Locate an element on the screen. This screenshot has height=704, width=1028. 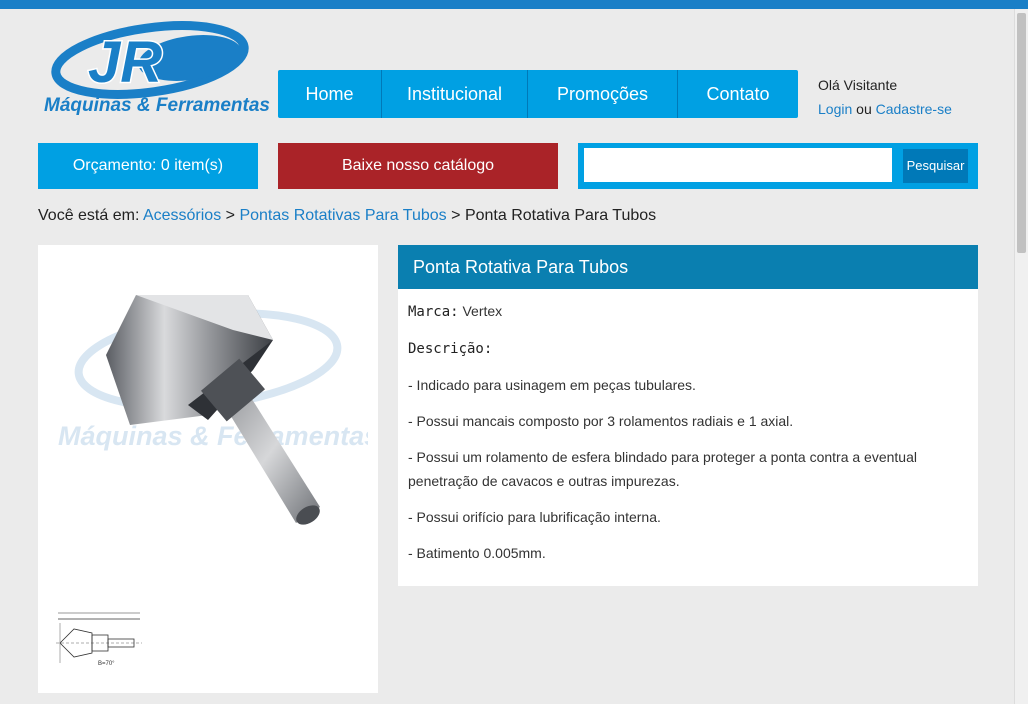
svg-text: B=70° is located at coordinates (106, 664).